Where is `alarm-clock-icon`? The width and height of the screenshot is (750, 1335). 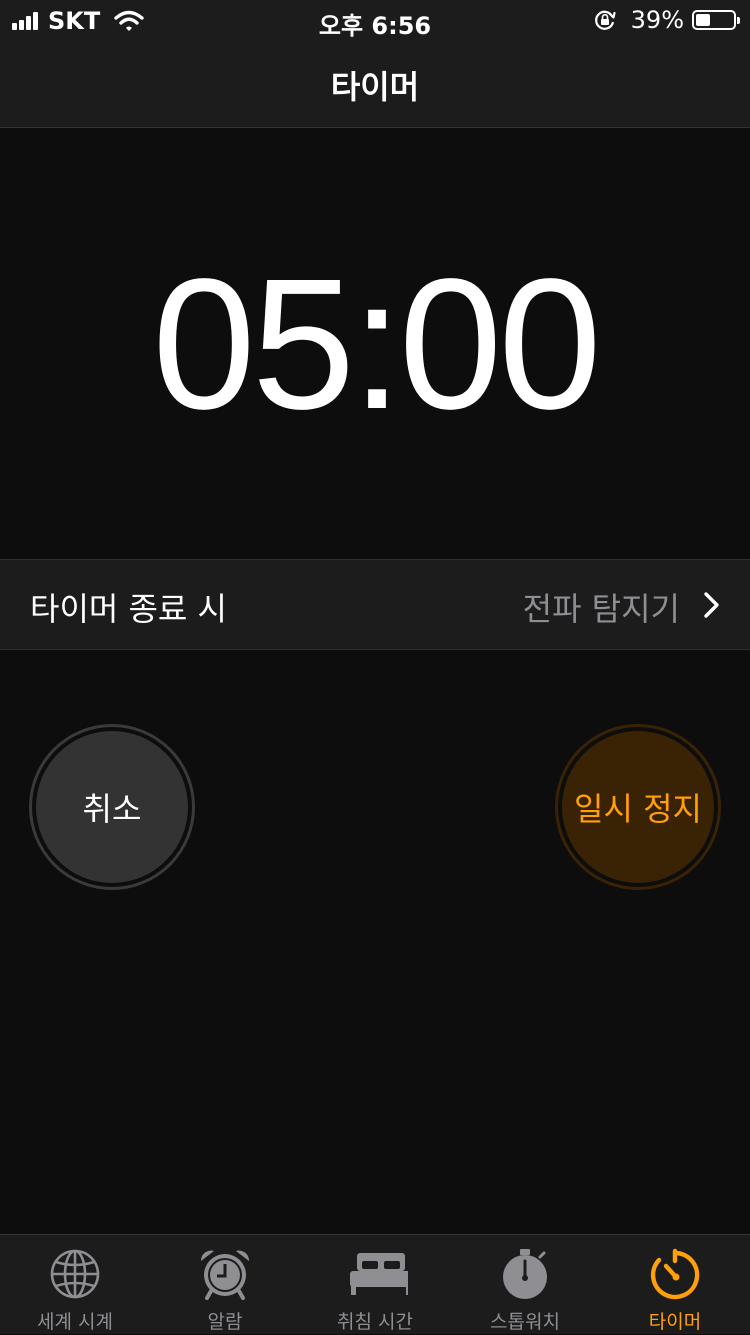
alarm-clock-icon is located at coordinates (225, 1275).